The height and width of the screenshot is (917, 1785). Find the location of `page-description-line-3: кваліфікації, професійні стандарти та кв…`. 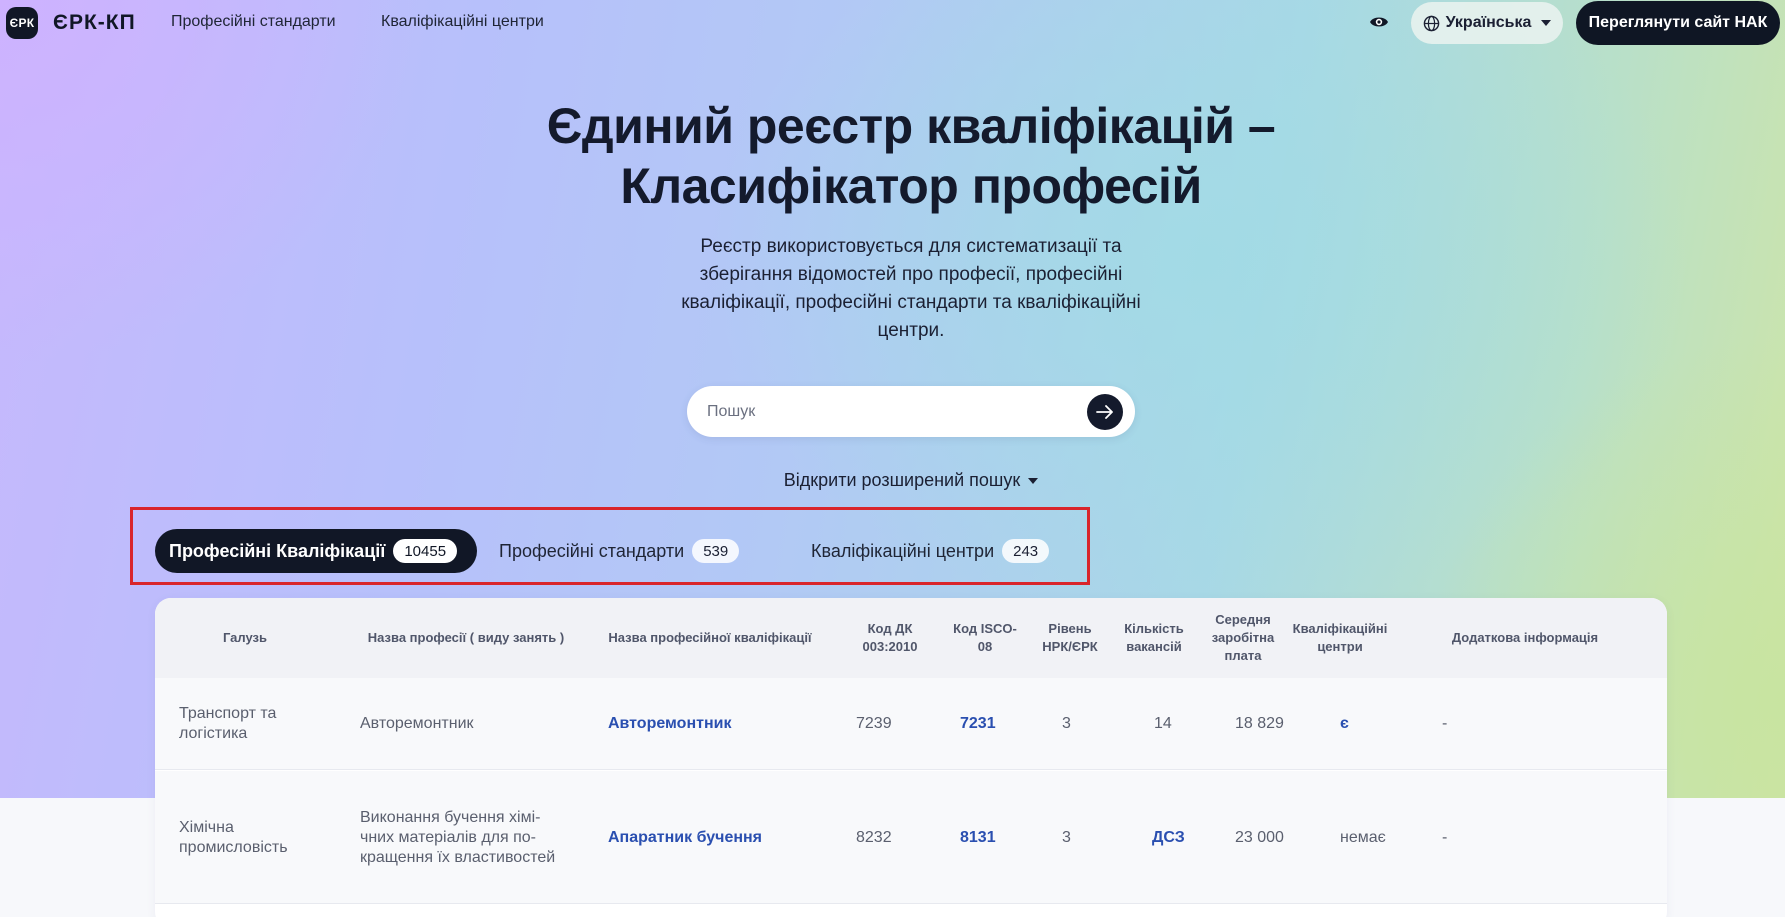

page-description-line-3: кваліфікації, професійні стандарти та кв… is located at coordinates (911, 302).